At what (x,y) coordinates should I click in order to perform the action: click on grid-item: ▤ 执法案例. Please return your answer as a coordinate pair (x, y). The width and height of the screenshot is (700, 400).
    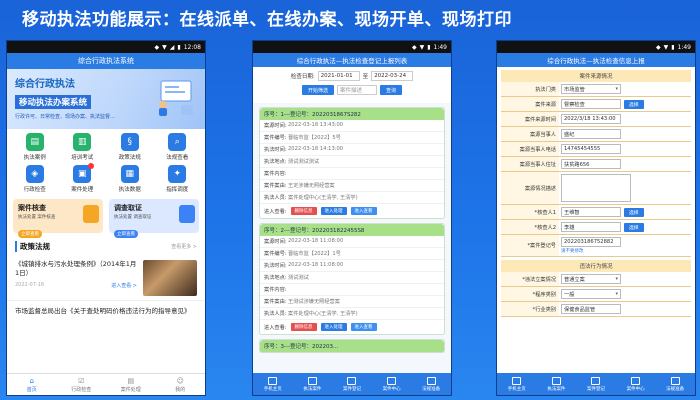
    Looking at the image, I should click on (35, 147).